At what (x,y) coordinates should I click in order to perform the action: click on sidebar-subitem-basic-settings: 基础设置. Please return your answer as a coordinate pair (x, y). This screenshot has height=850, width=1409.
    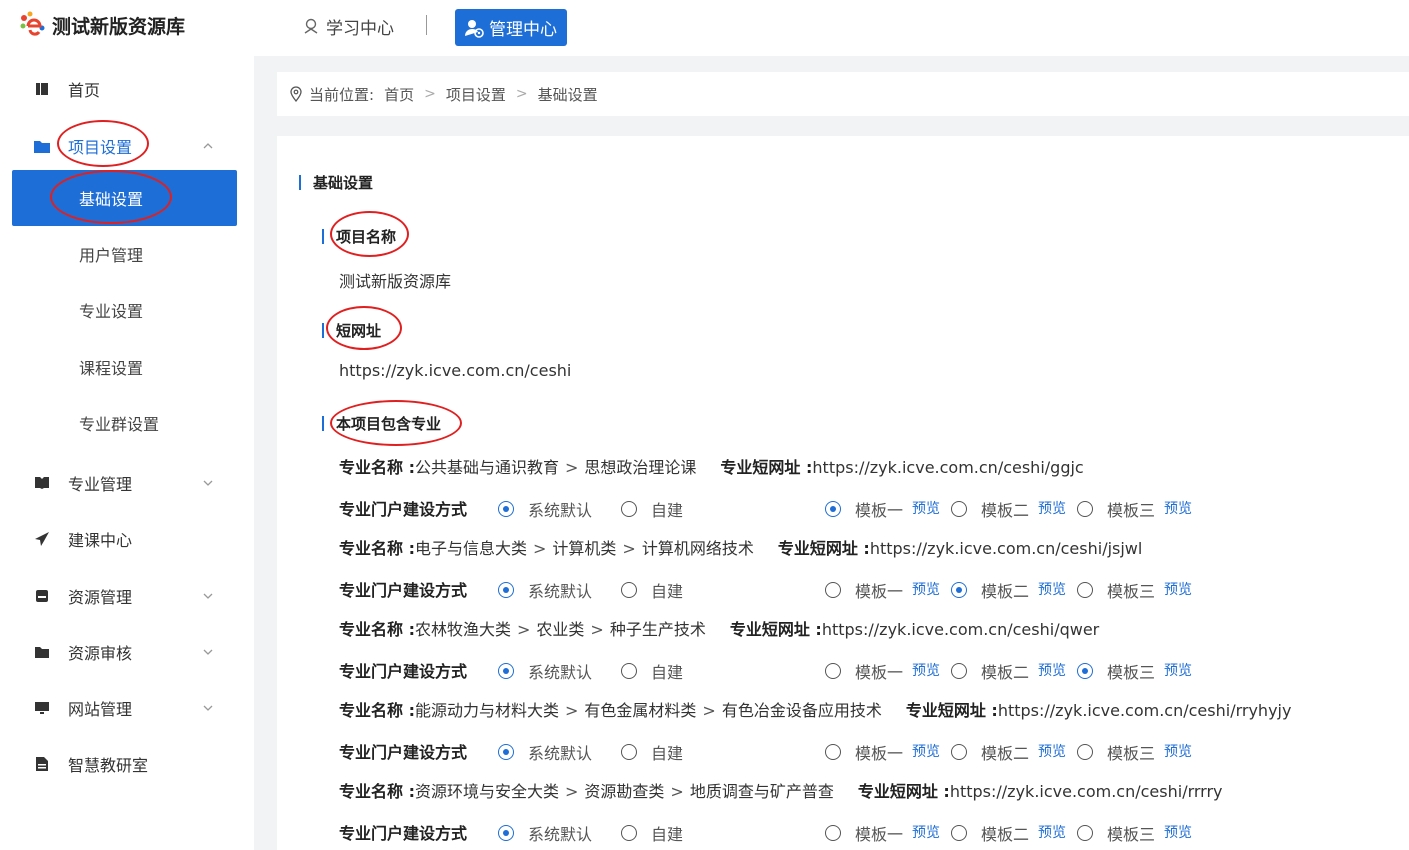
    Looking at the image, I should click on (124, 198).